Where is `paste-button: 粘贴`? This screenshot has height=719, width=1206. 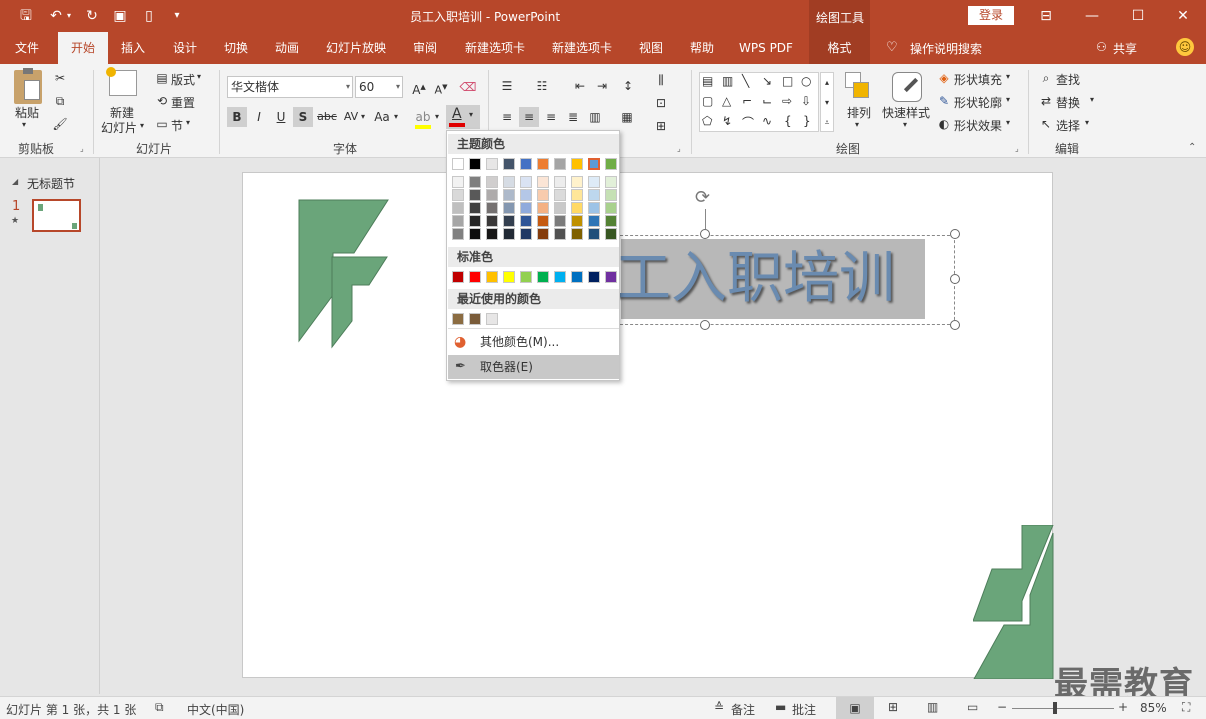
paste-button: 粘贴 is located at coordinates (27, 112).